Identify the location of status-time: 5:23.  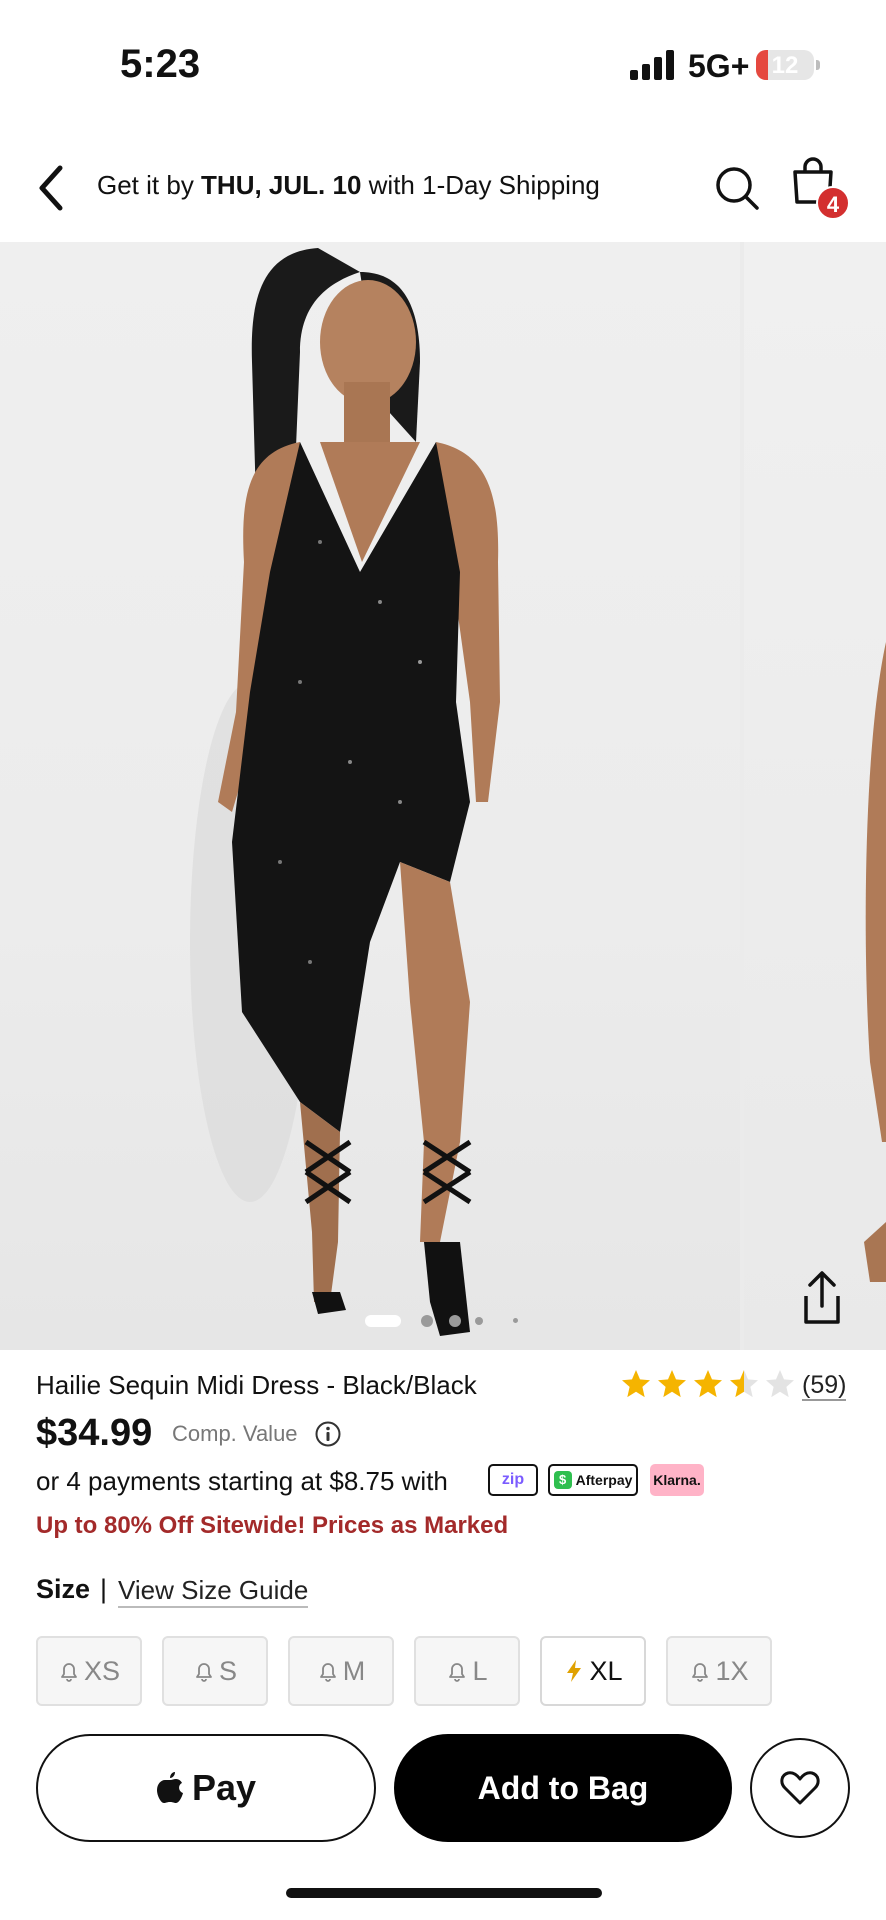
(160, 64).